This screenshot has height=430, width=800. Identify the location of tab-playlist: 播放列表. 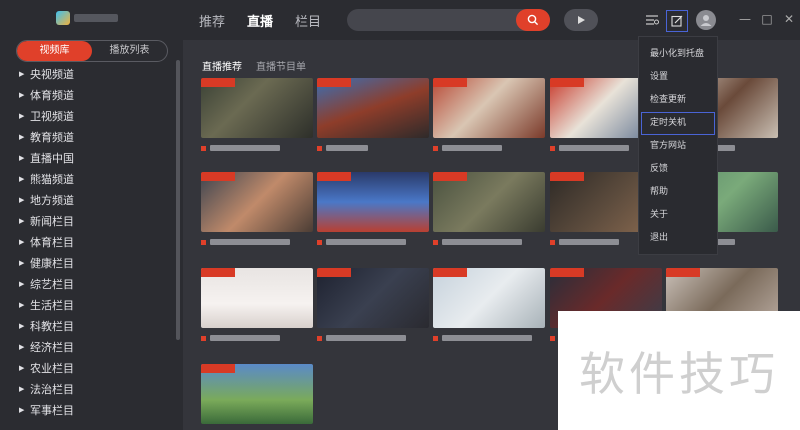
(129, 51).